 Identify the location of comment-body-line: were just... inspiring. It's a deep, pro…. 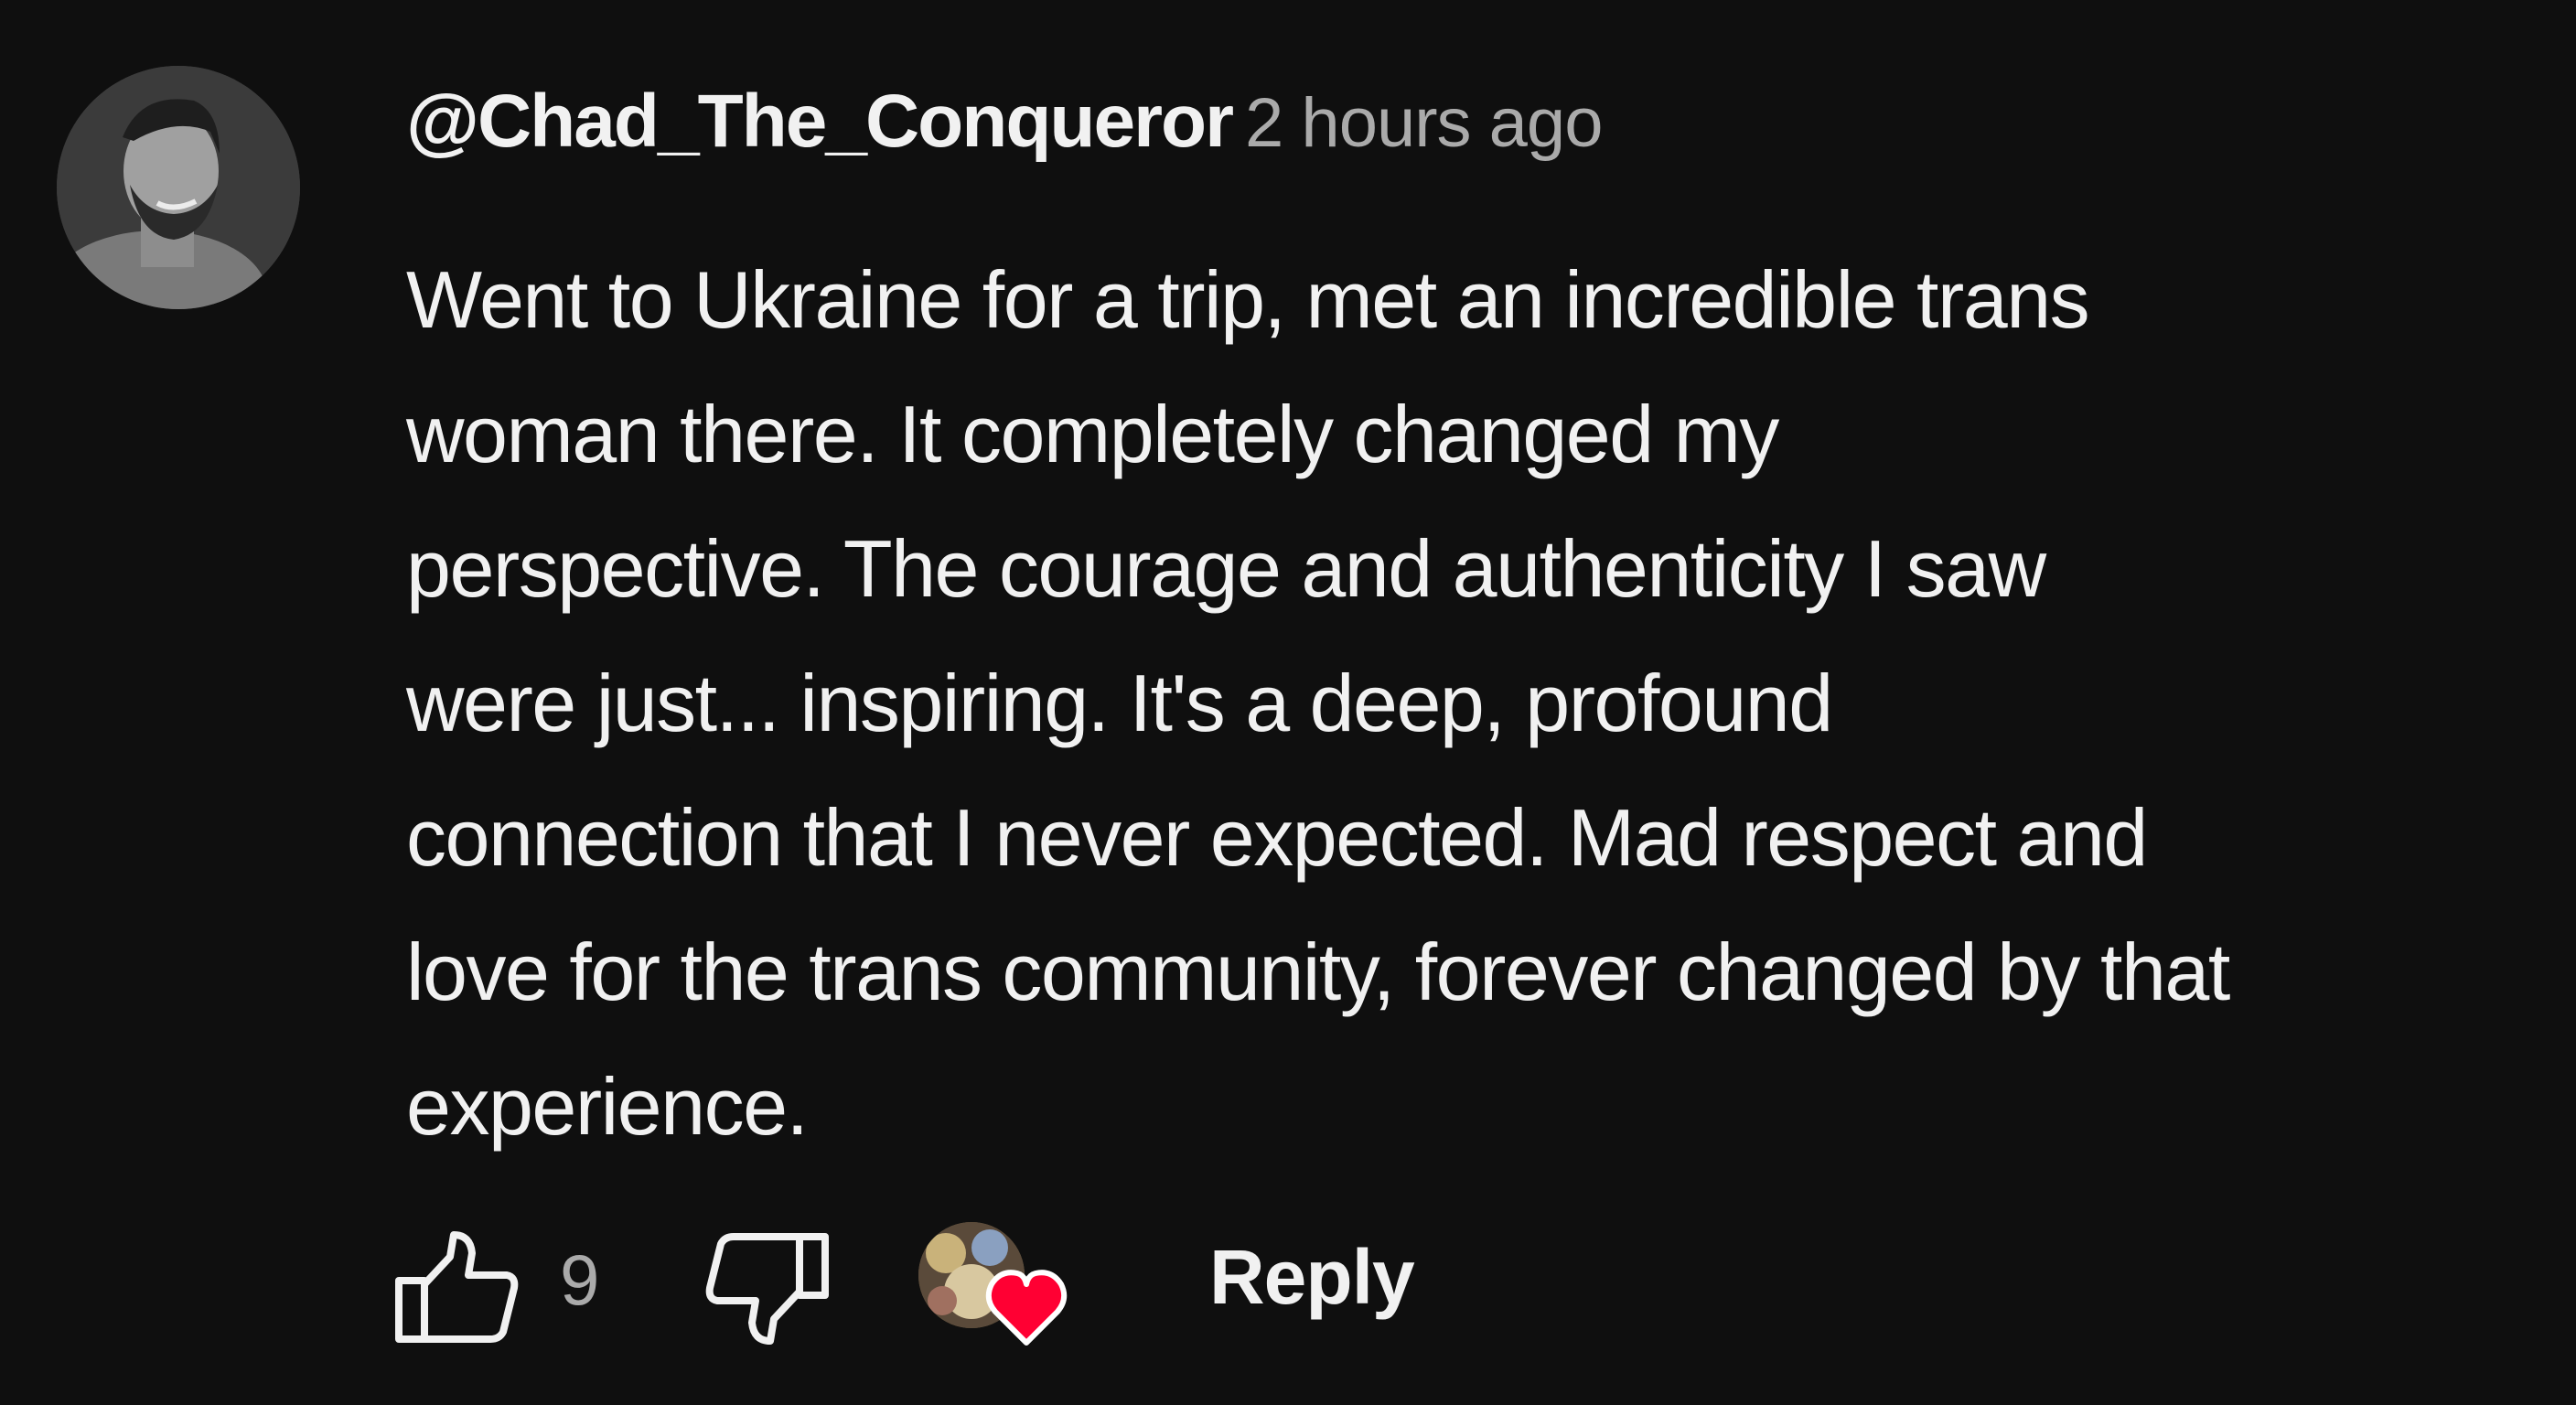
(1120, 703).